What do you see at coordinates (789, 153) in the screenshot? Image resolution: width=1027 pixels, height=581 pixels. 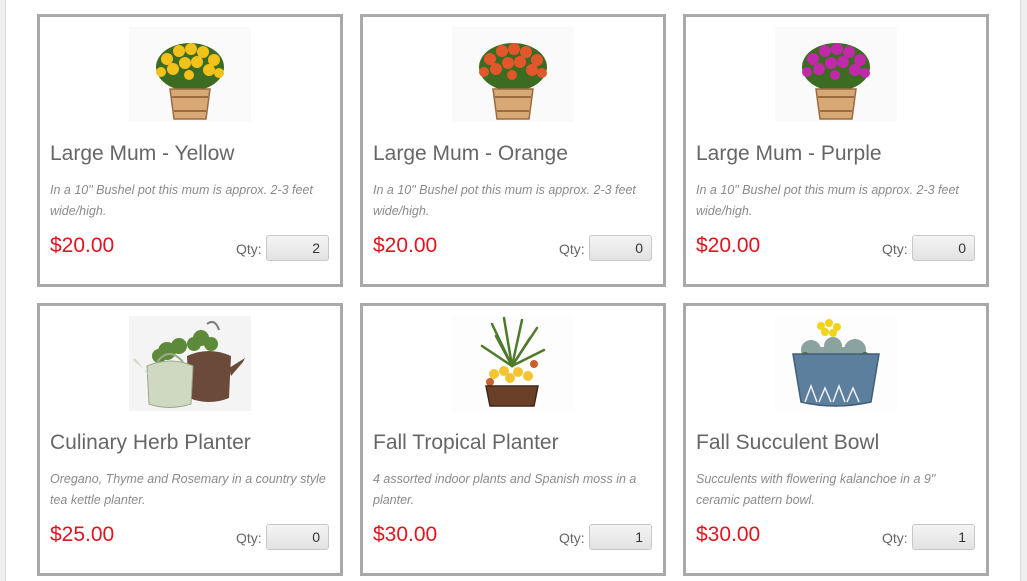 I see `product-name: Large Mum - Purple` at bounding box center [789, 153].